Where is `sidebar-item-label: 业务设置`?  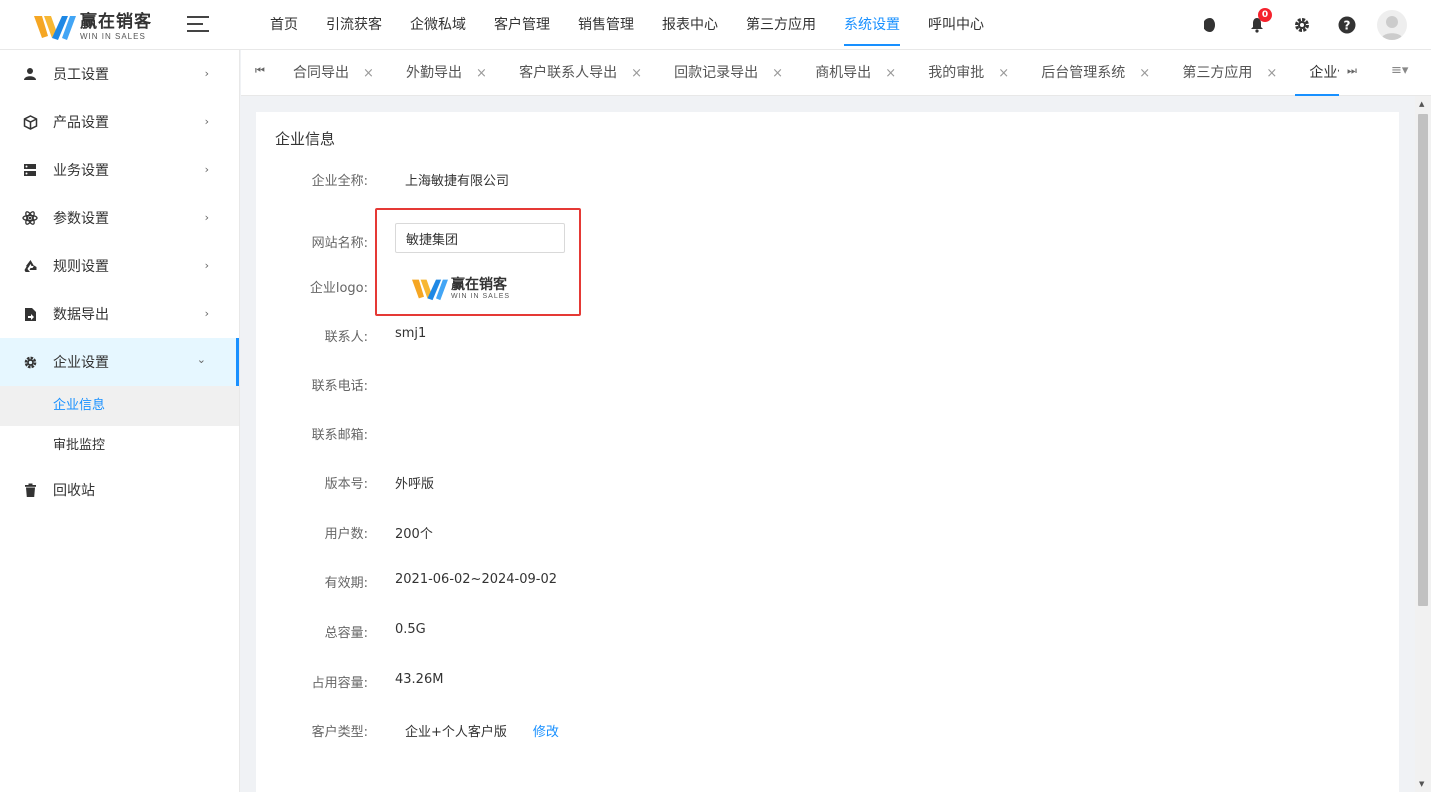 sidebar-item-label: 业务设置 is located at coordinates (81, 171).